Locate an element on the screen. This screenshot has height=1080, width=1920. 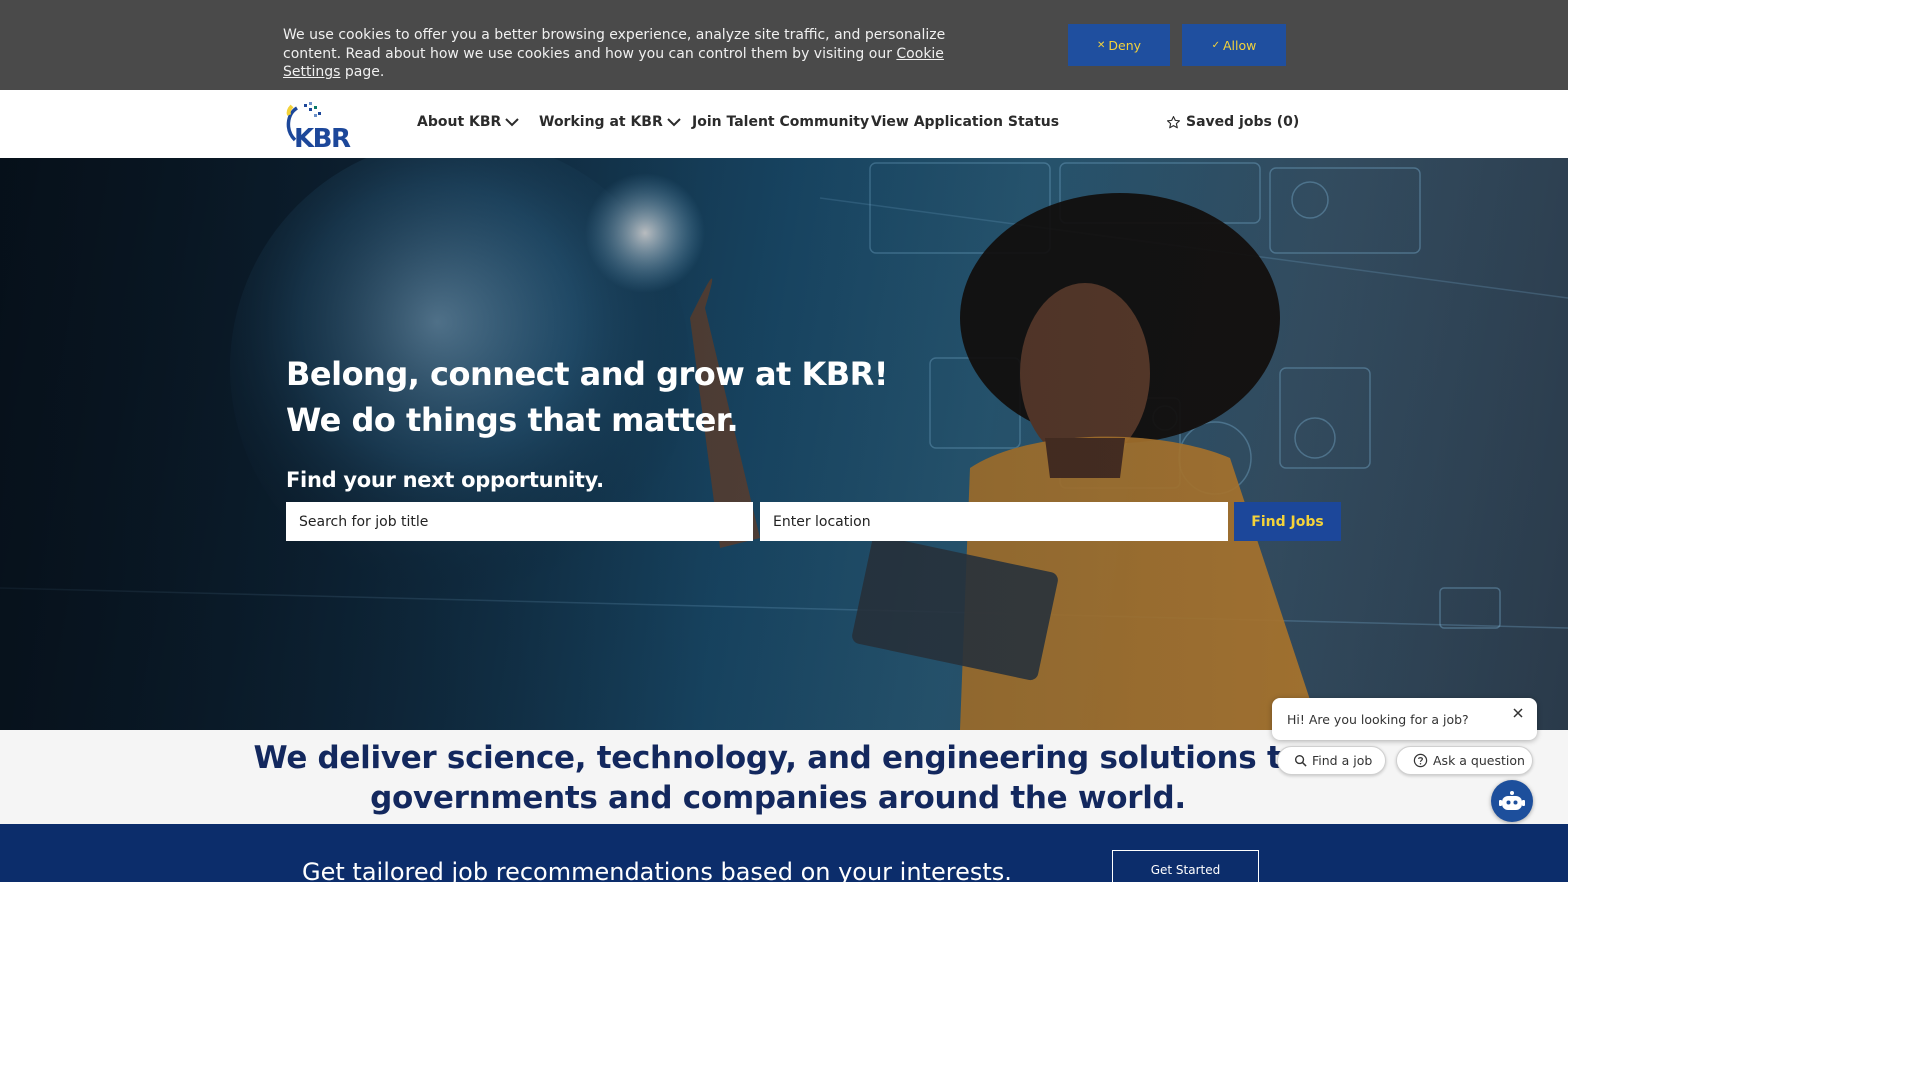
kbr-logo-graphic: KBR is located at coordinates (319, 128).